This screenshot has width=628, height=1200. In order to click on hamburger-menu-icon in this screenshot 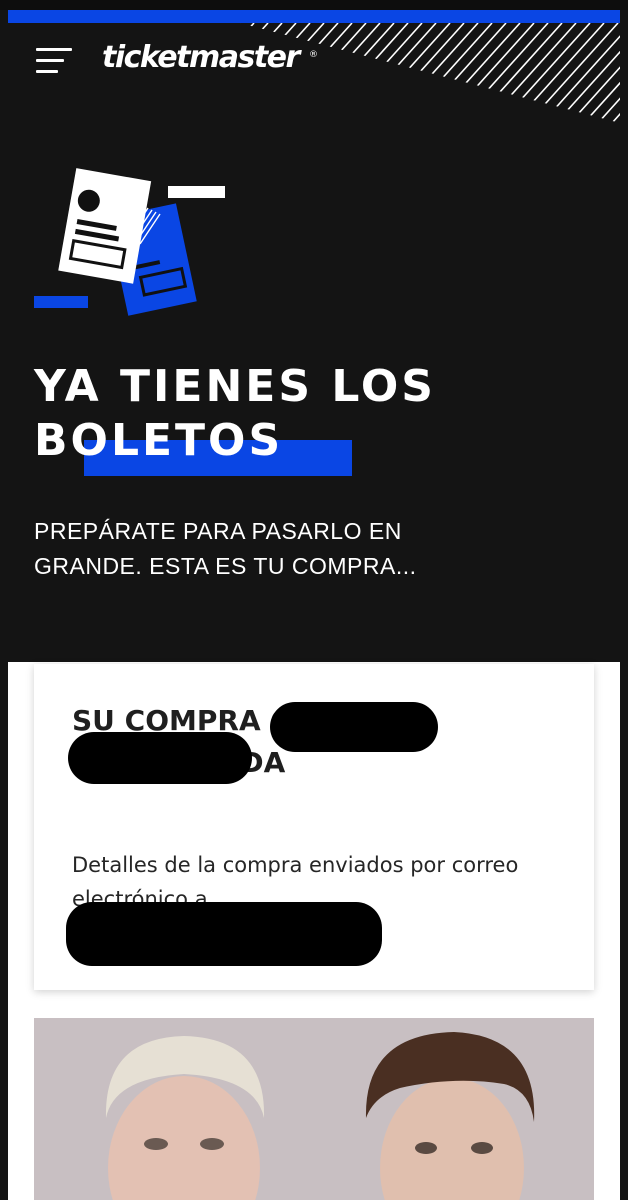, I will do `click(56, 61)`.